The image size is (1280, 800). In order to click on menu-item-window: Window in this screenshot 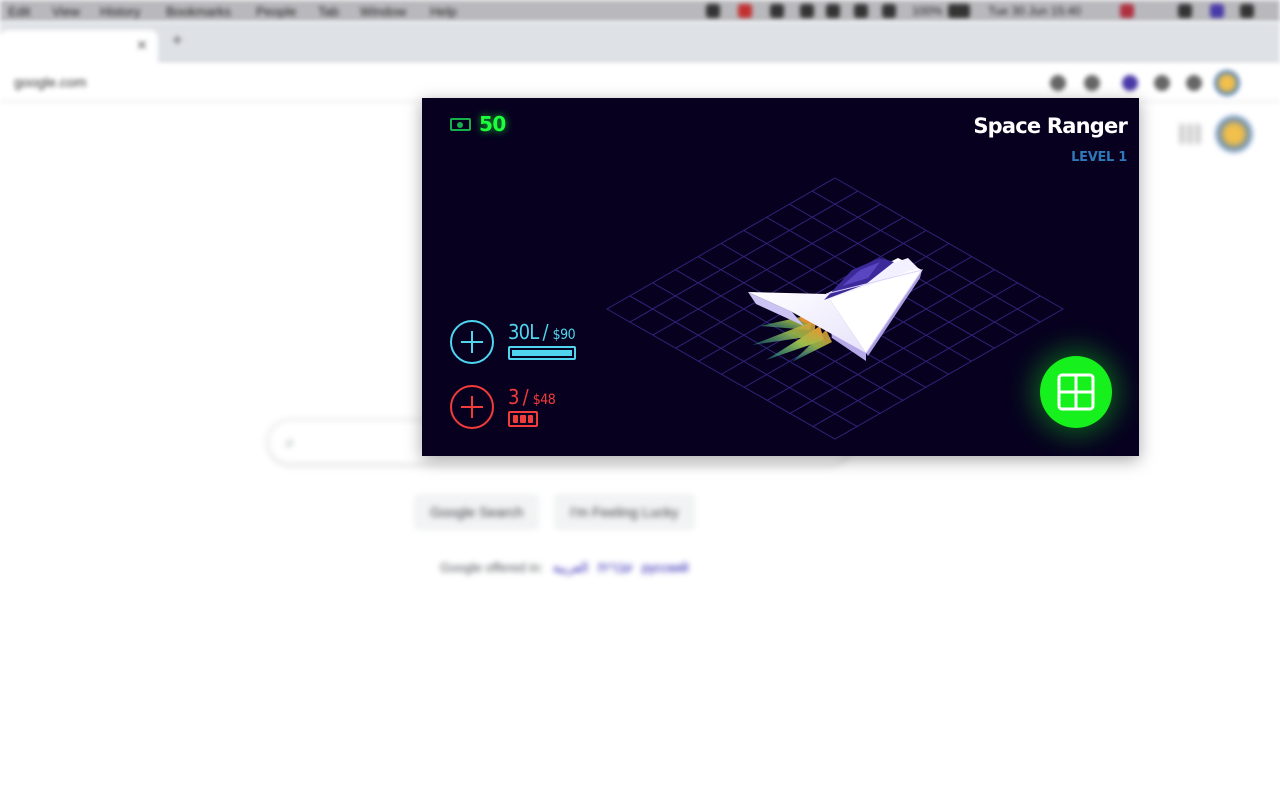, I will do `click(383, 11)`.